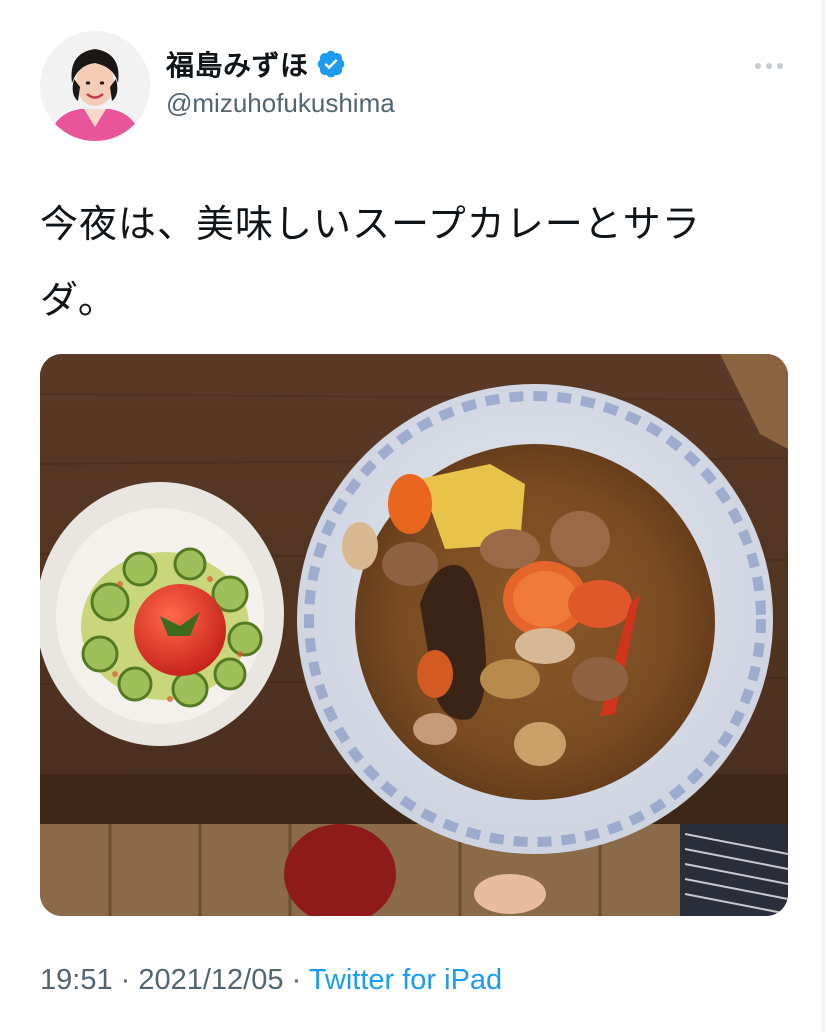 This screenshot has width=827, height=1032. I want to click on avatar-image, so click(95, 86).